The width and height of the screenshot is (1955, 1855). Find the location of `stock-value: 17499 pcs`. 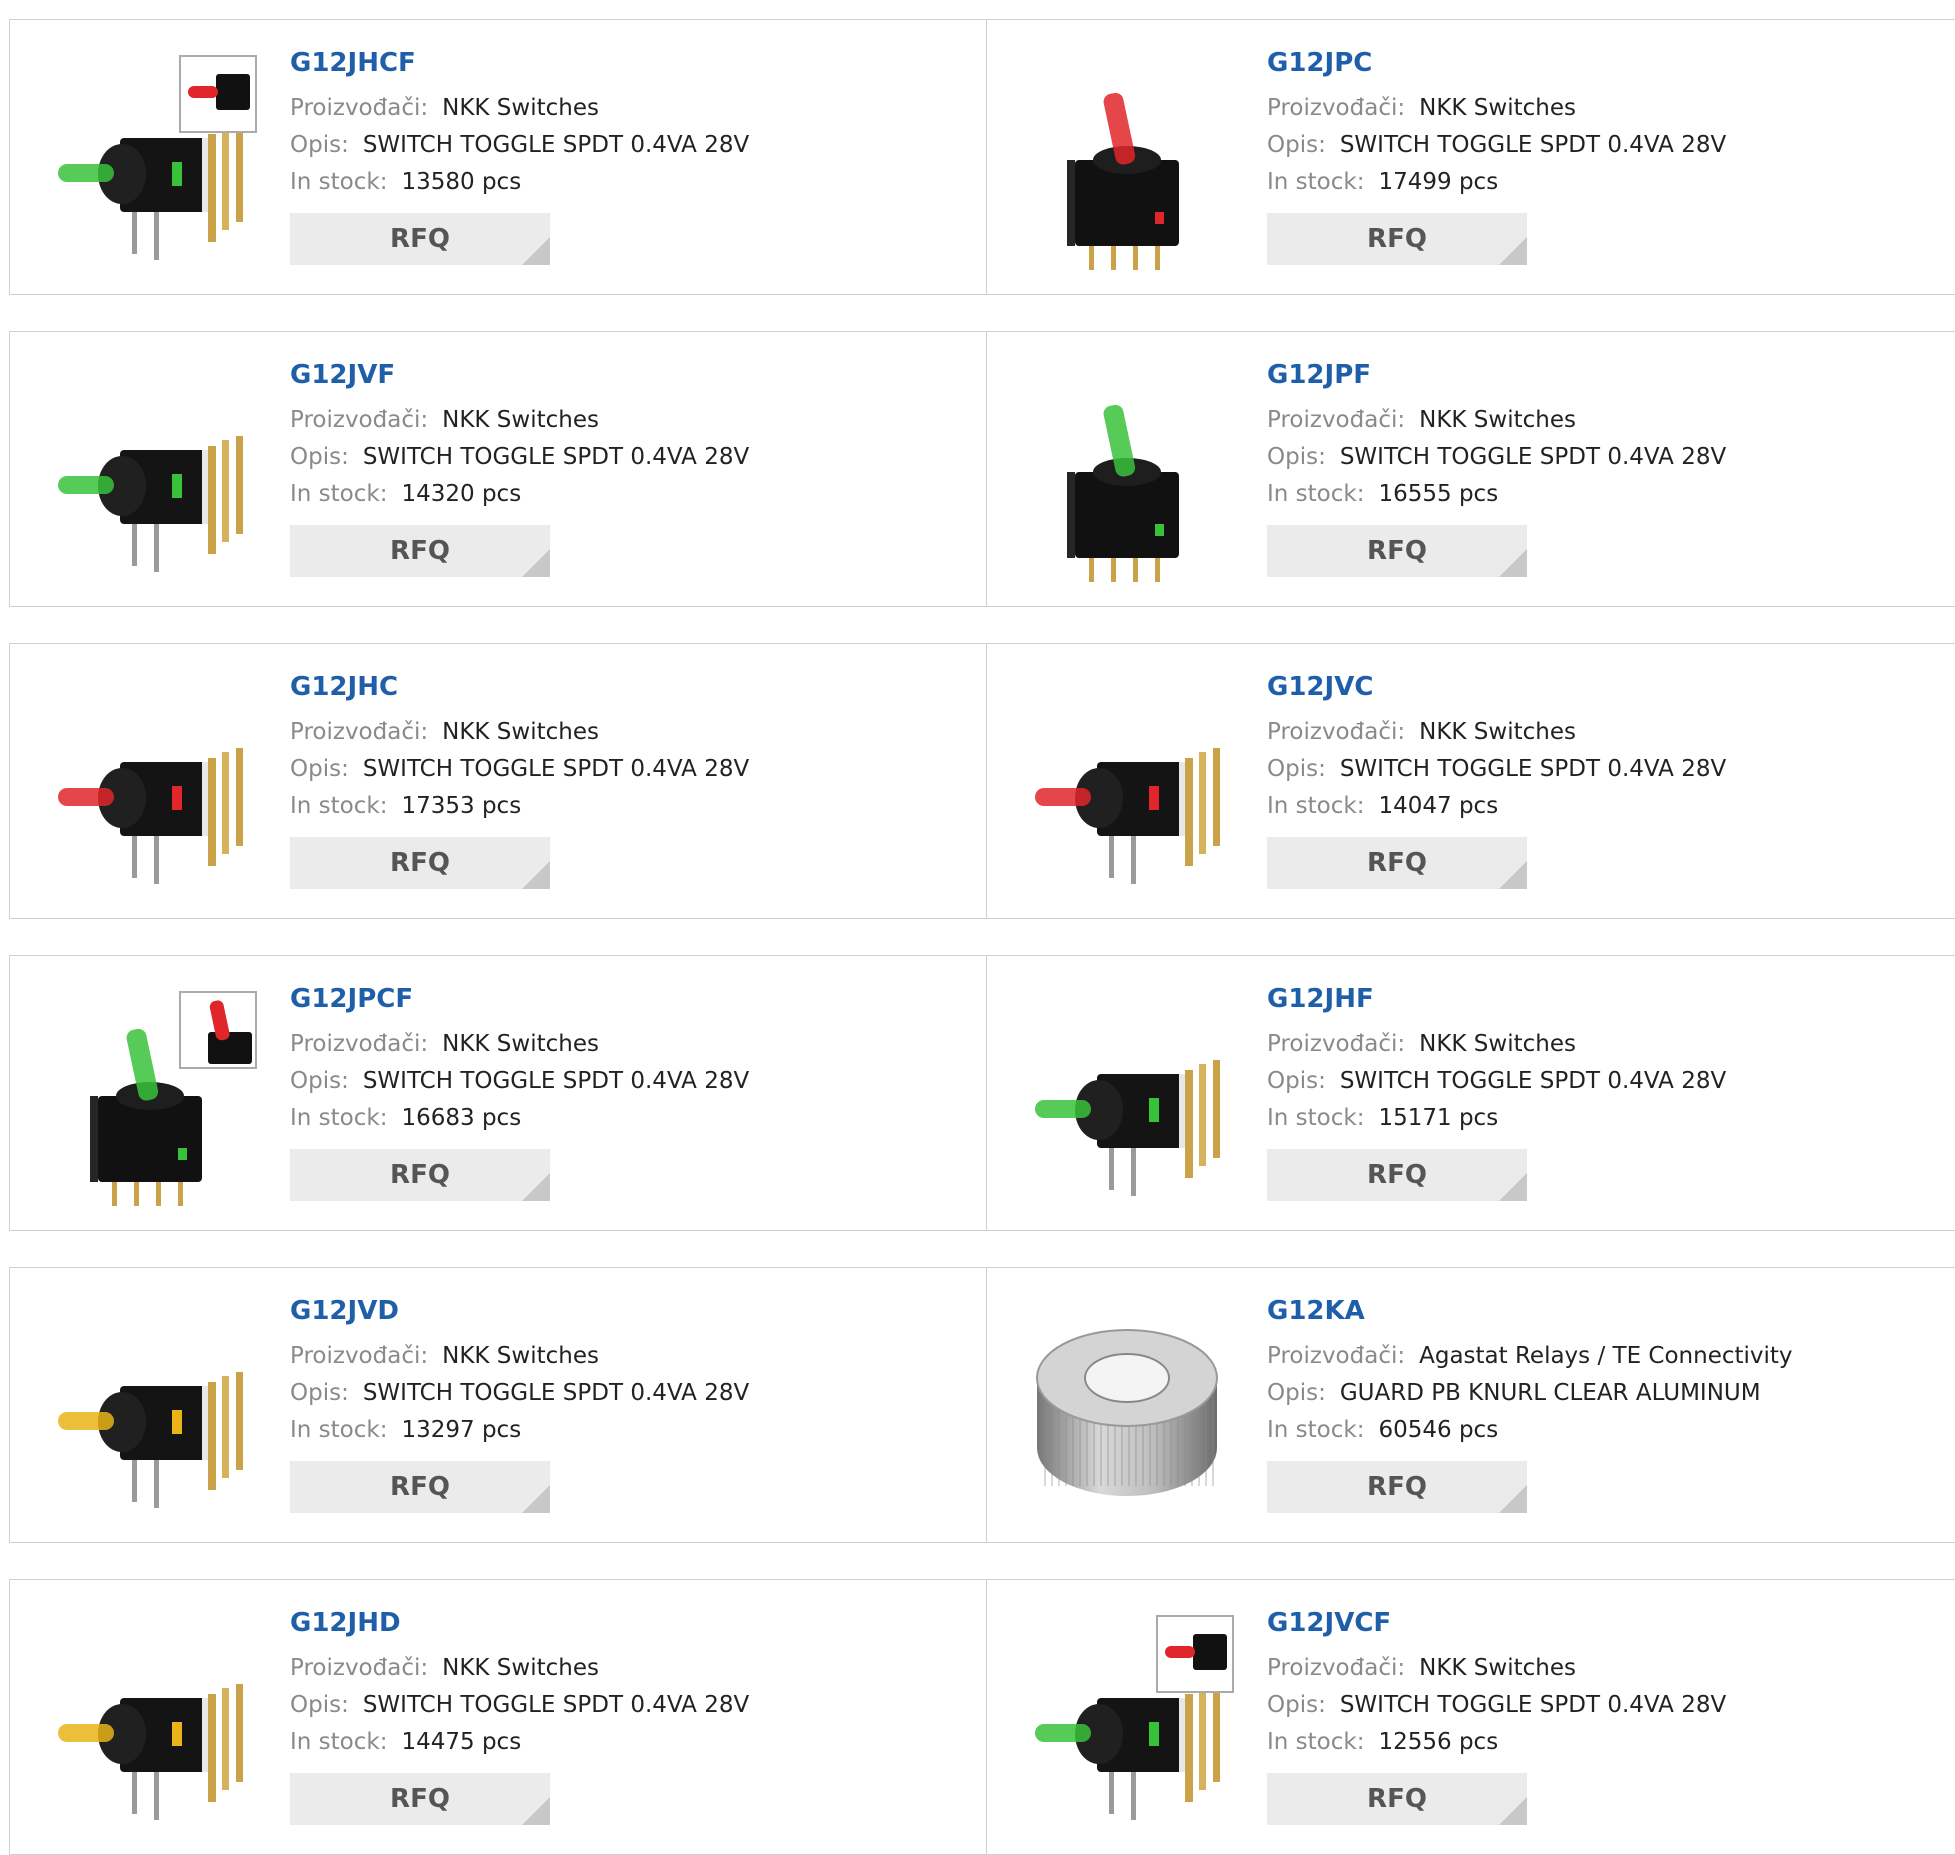

stock-value: 17499 pcs is located at coordinates (1438, 182).